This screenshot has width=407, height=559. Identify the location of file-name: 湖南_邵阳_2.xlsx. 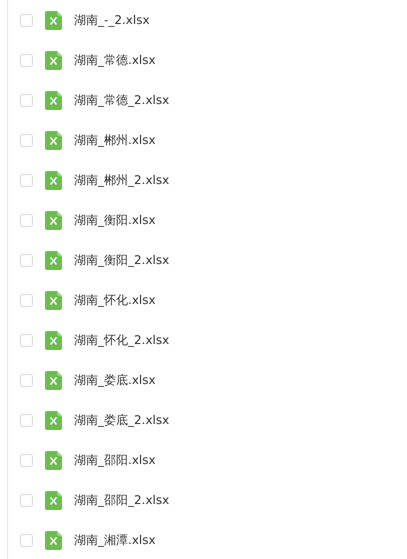
(122, 500).